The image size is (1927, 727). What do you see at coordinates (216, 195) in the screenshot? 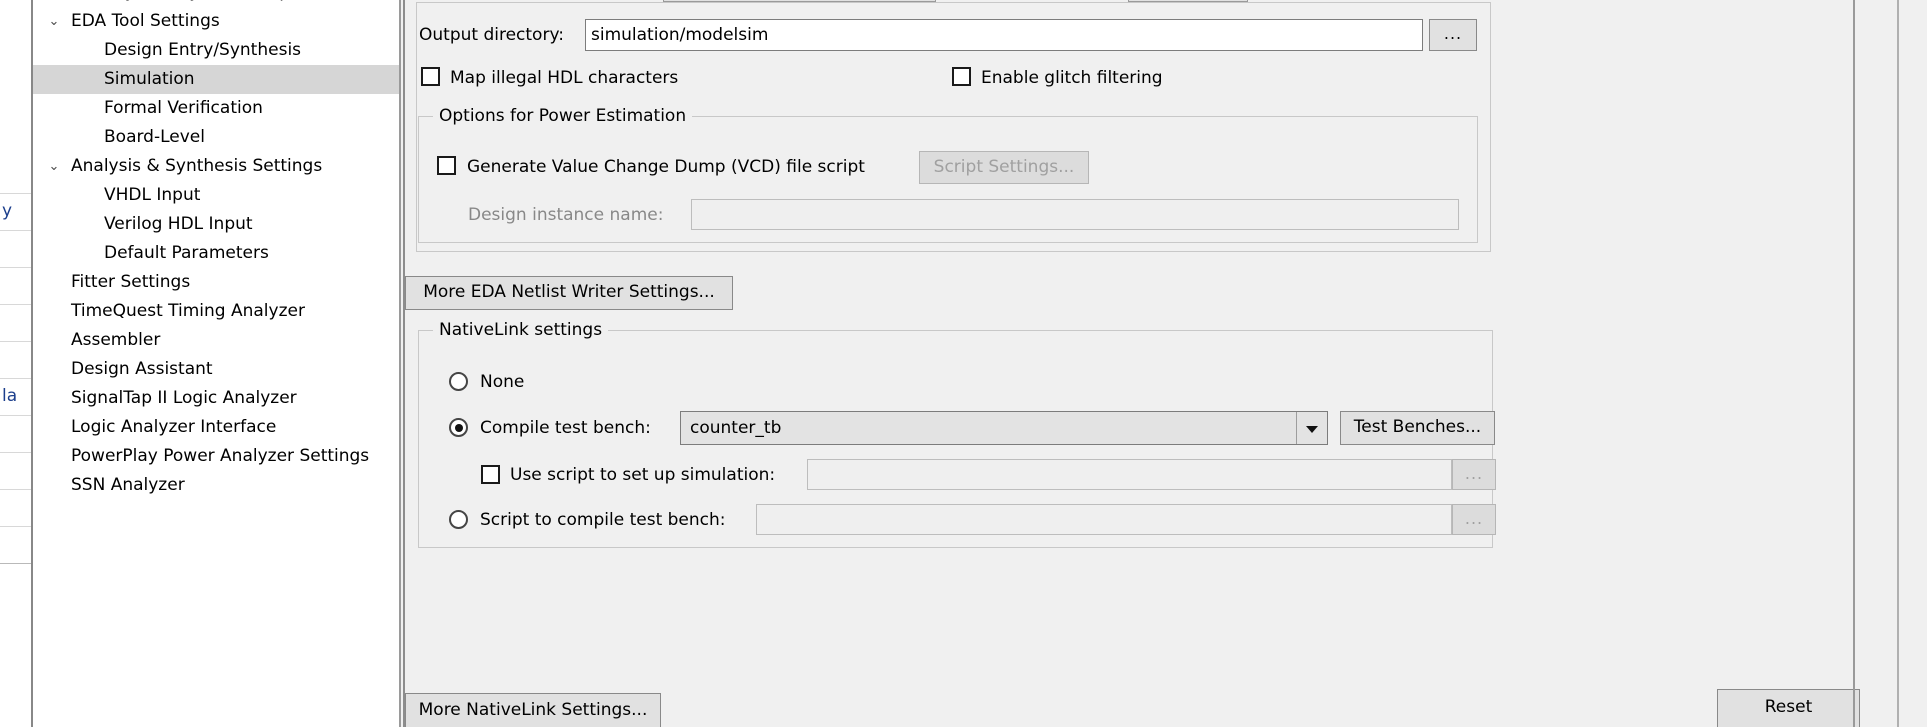
I see `tree-item-vhdl-input: VHDL Input` at bounding box center [216, 195].